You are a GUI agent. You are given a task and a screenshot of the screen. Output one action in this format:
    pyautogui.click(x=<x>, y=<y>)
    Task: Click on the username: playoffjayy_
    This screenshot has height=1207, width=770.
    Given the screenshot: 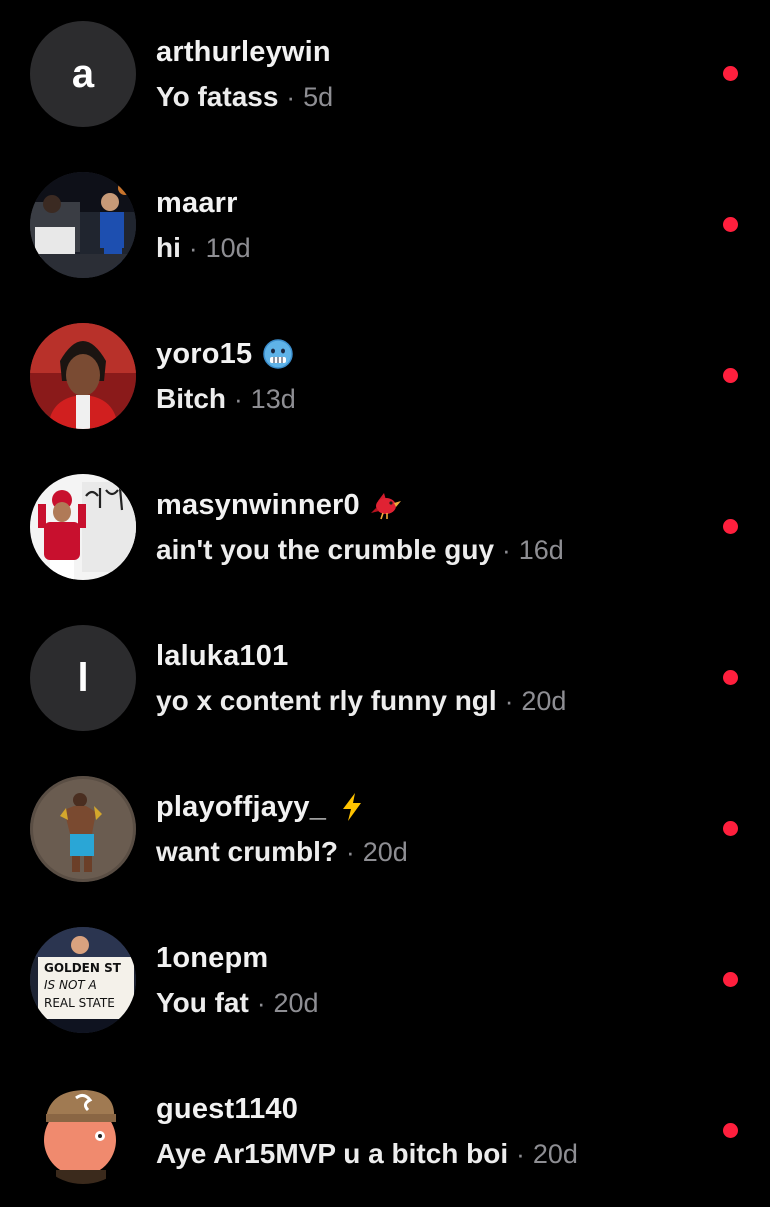 What is the action you would take?
    pyautogui.click(x=241, y=807)
    